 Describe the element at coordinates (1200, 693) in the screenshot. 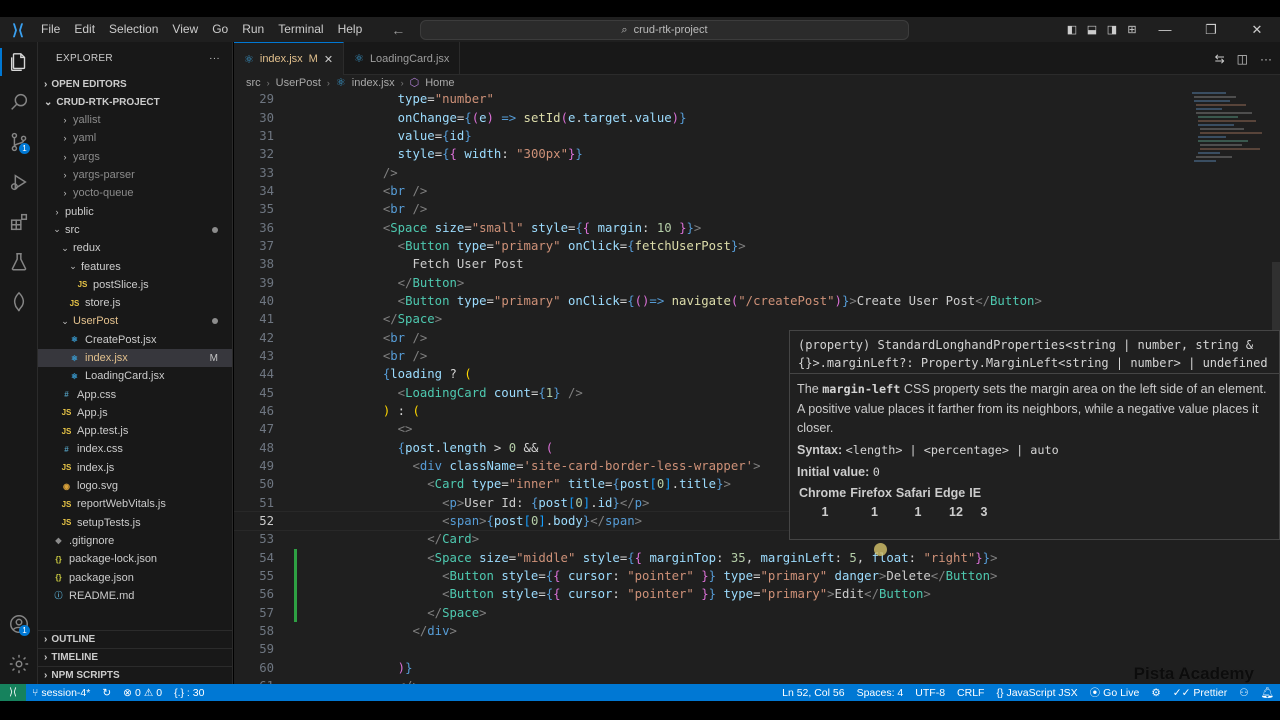

I see `prettier-status: ✓✓ Prettier` at that location.